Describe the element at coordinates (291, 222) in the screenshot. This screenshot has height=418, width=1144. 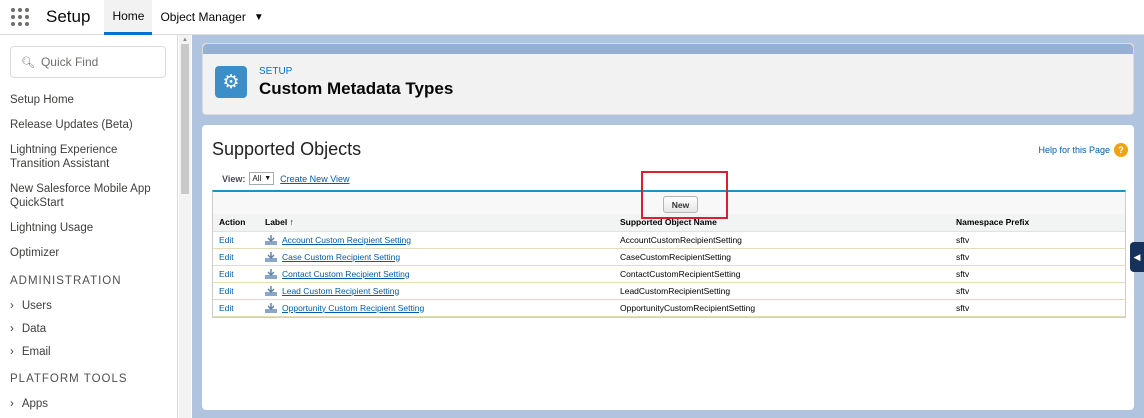
I see `sort-ascending-icon: ↑` at that location.